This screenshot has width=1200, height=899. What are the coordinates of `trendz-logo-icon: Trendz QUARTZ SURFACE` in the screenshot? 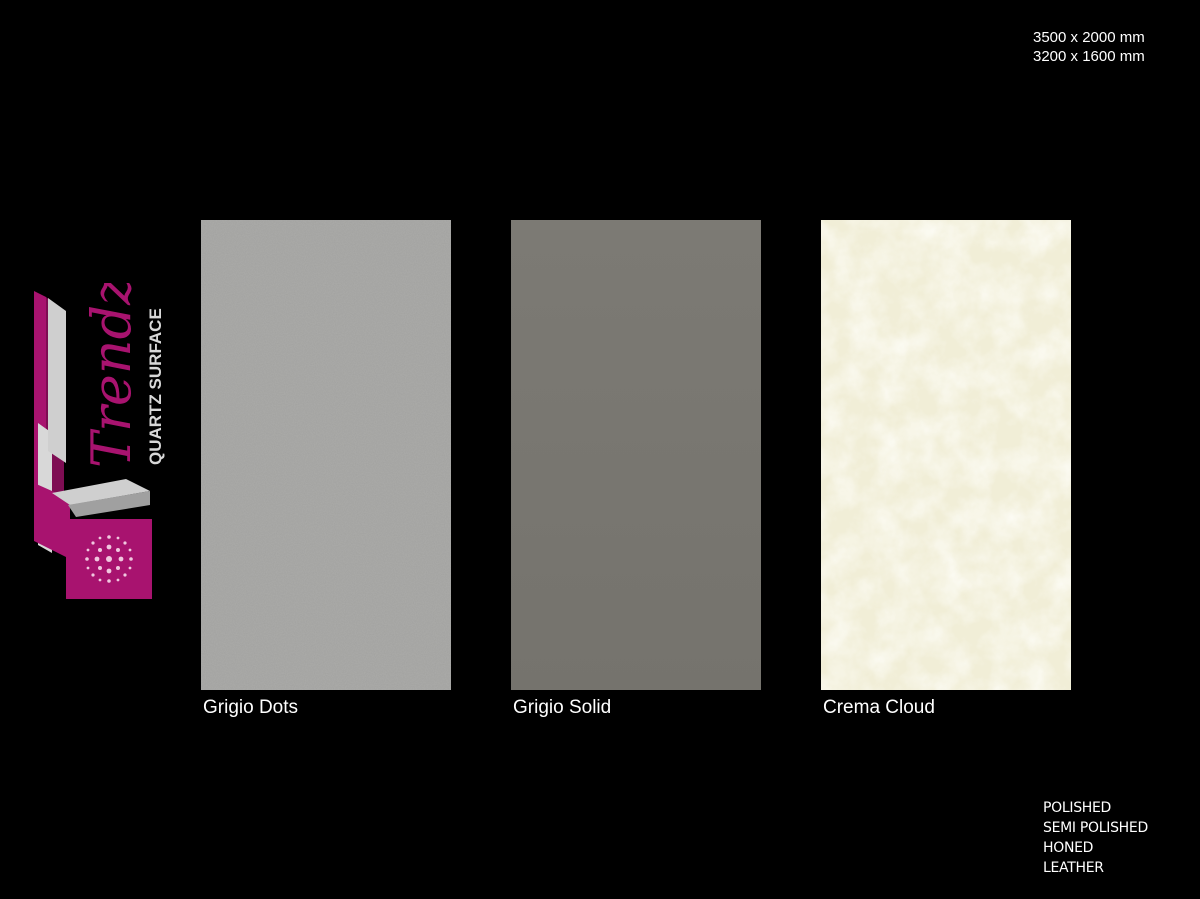 It's located at (99, 441).